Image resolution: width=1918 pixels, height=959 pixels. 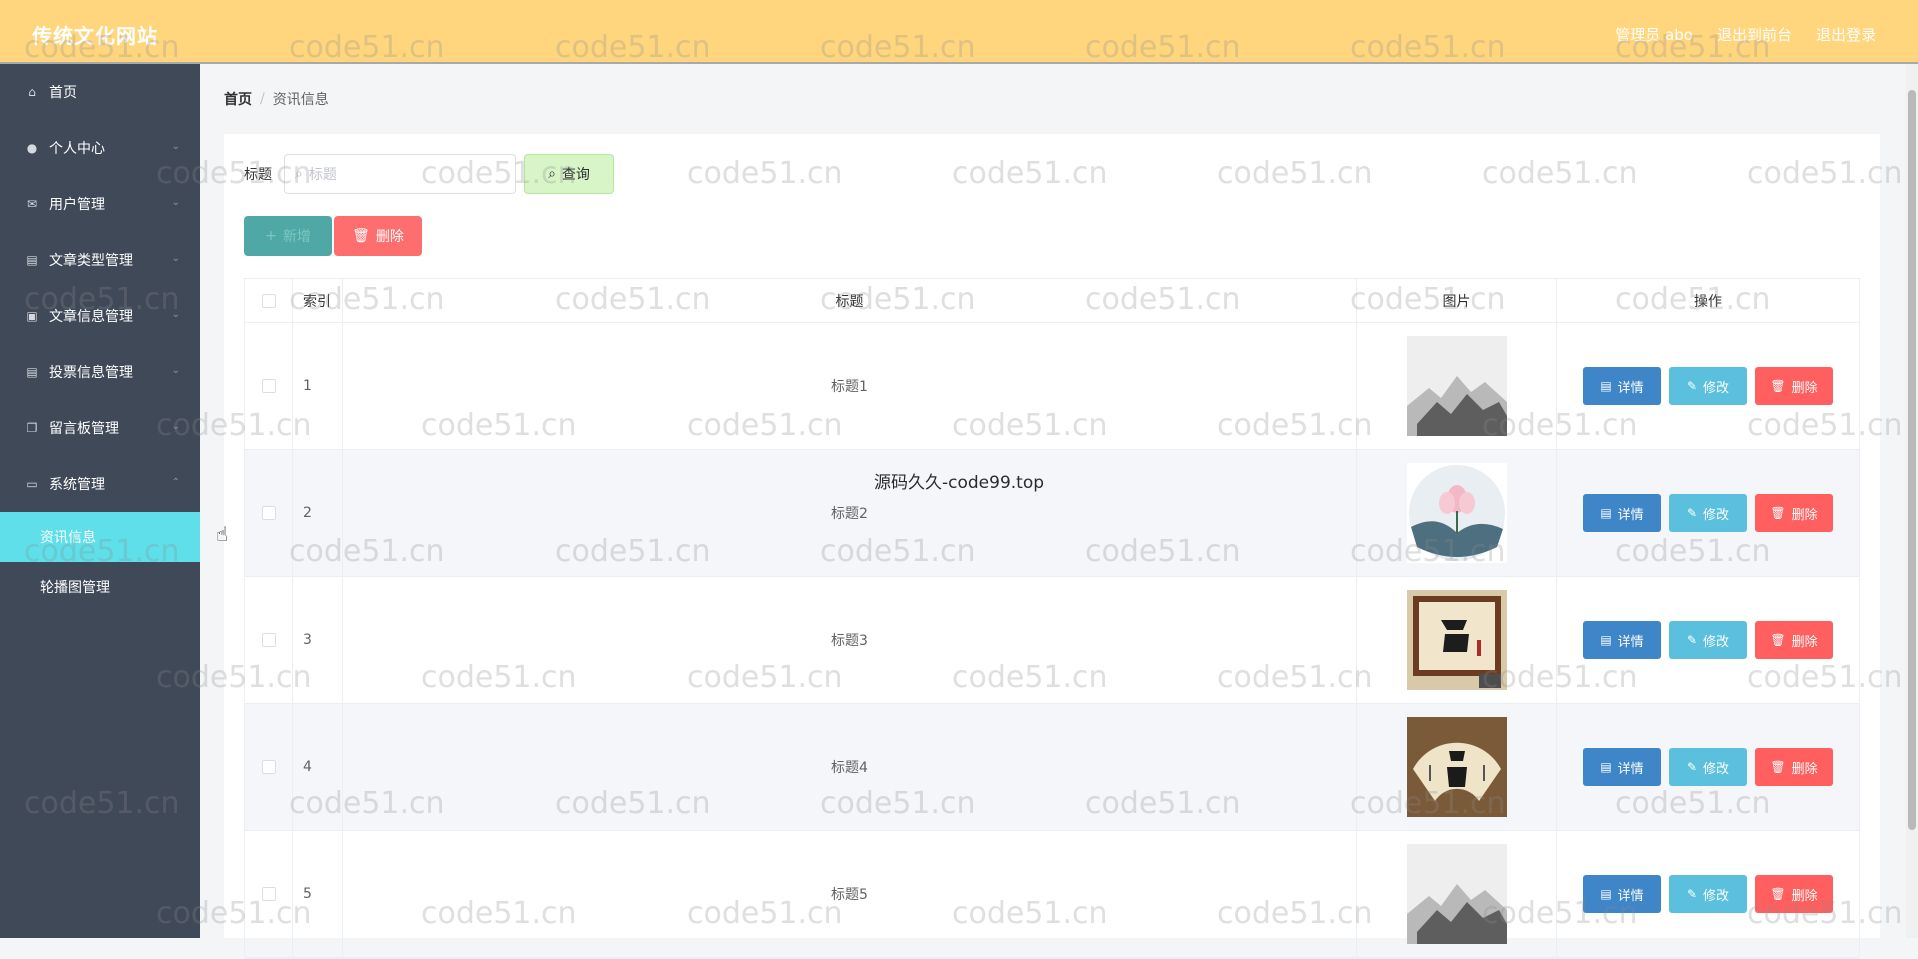 I want to click on select-all-checkbox, so click(x=268, y=300).